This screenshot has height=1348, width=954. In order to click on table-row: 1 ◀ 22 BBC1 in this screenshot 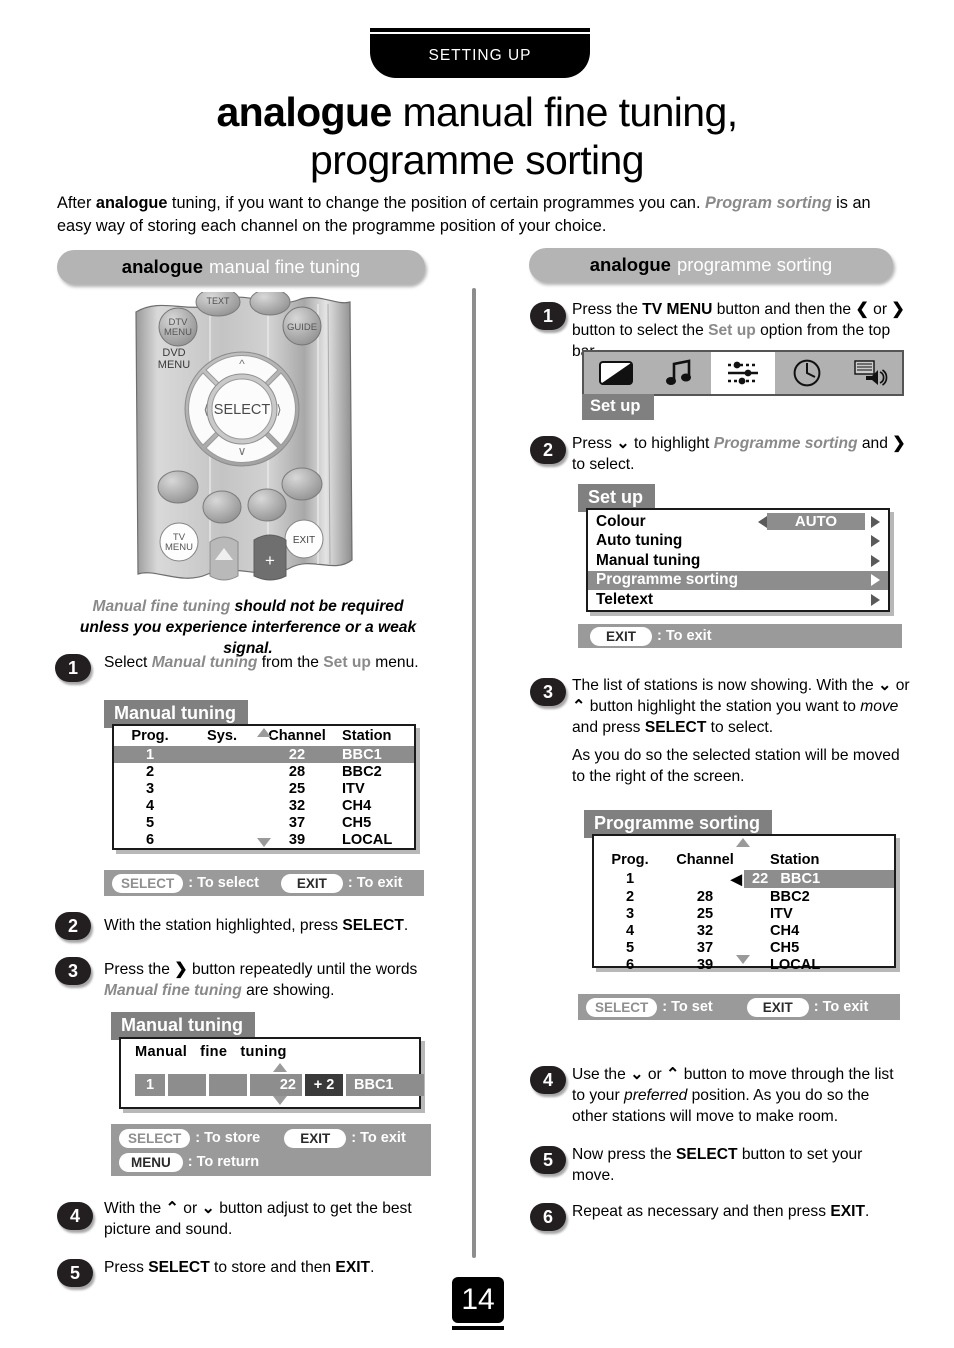, I will do `click(744, 879)`.